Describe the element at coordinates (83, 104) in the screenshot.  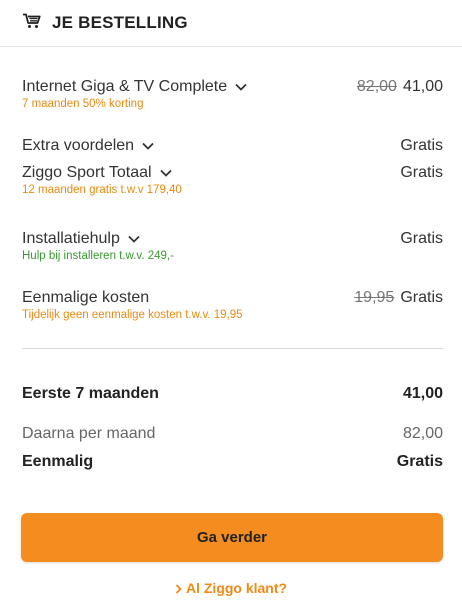
I see `item-subtext: 7 maanden 50% korting` at that location.